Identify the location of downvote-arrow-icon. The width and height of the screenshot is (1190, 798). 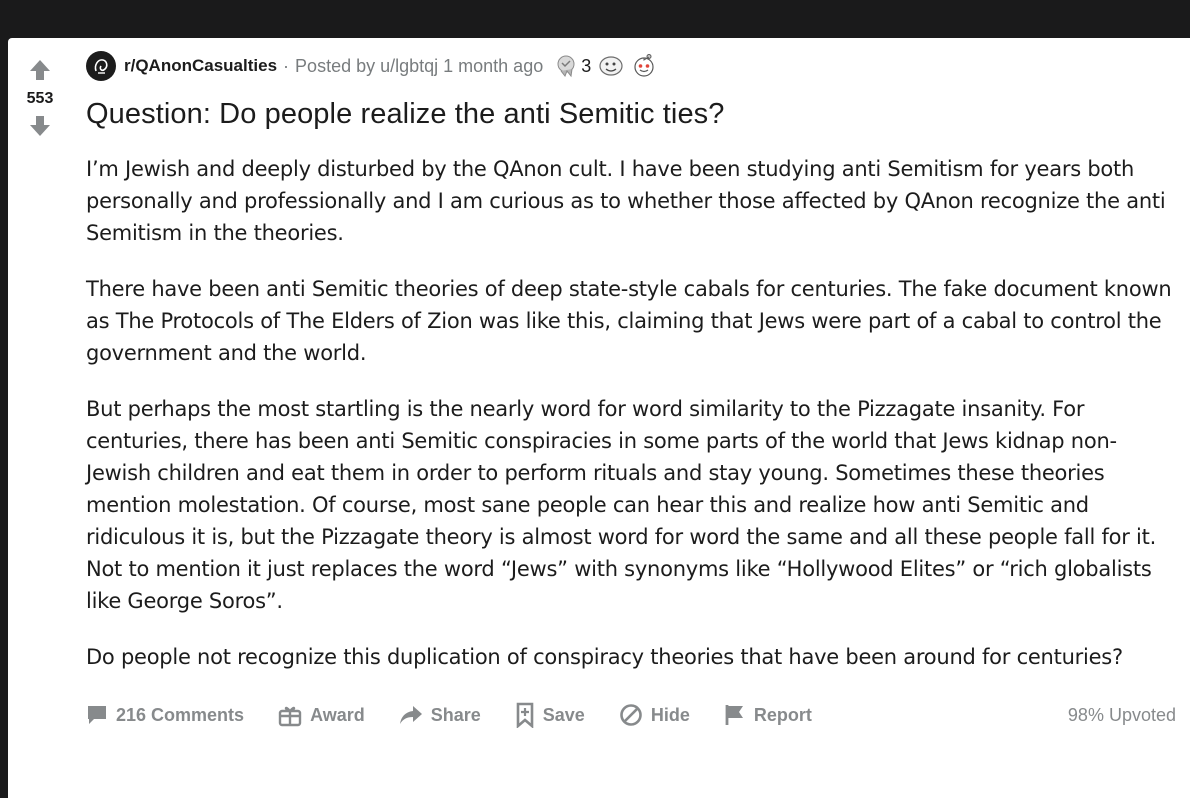
(40, 126).